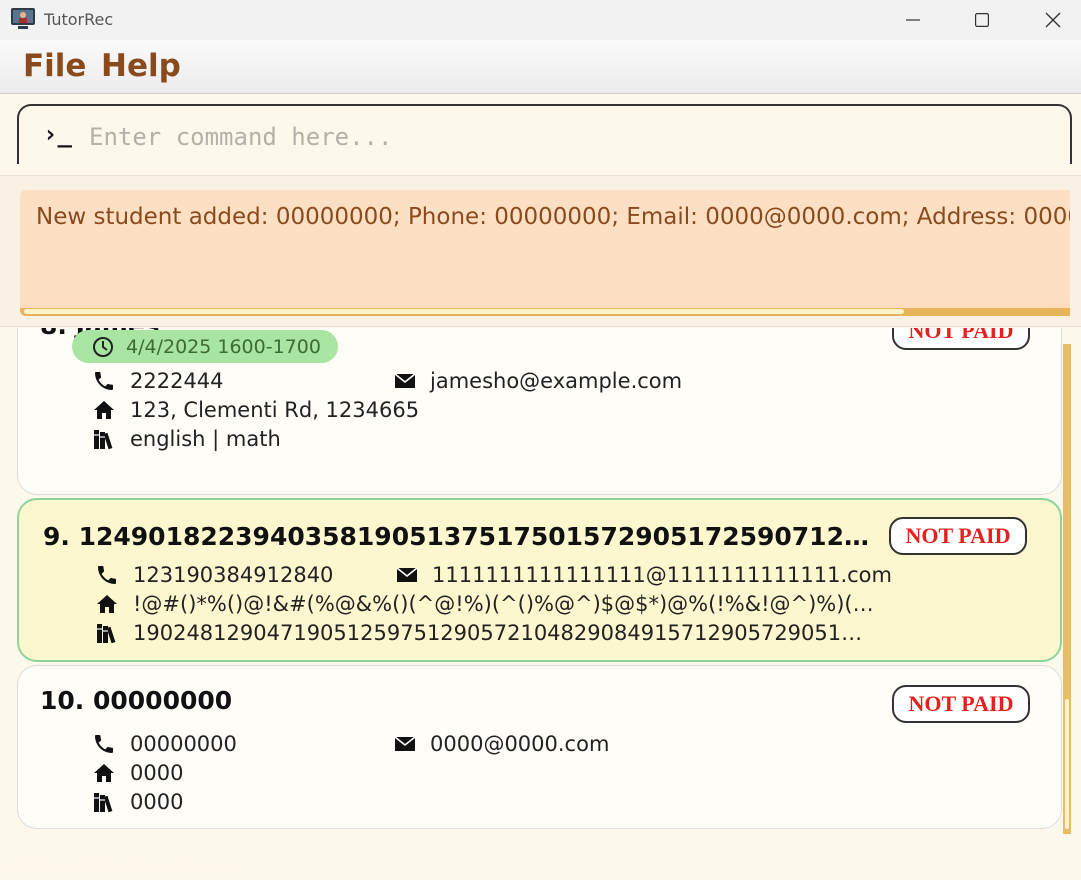 The width and height of the screenshot is (1081, 880). I want to click on command-box: ›_, so click(544, 134).